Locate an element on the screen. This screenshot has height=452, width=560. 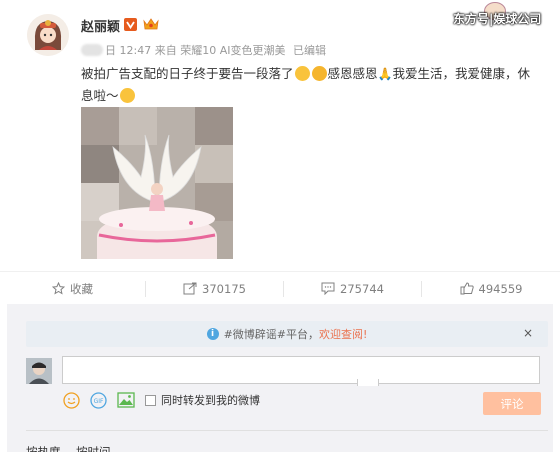
watermark-text: 东方号|娱球公司 is located at coordinates (497, 19).